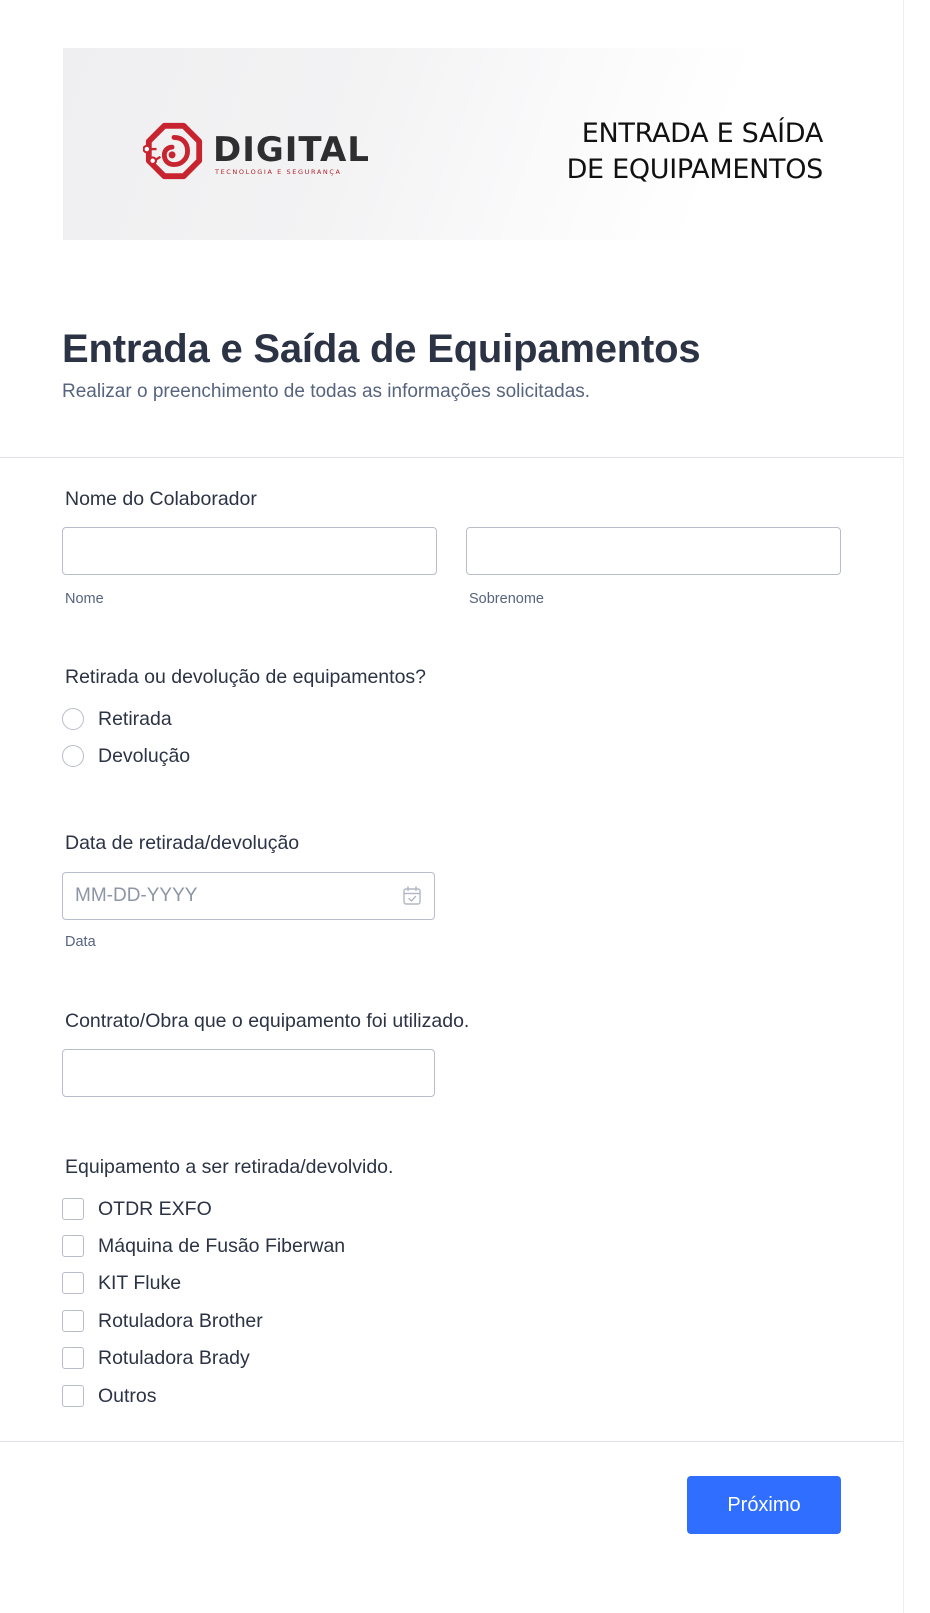  I want to click on date-sublabel: Data, so click(80, 942).